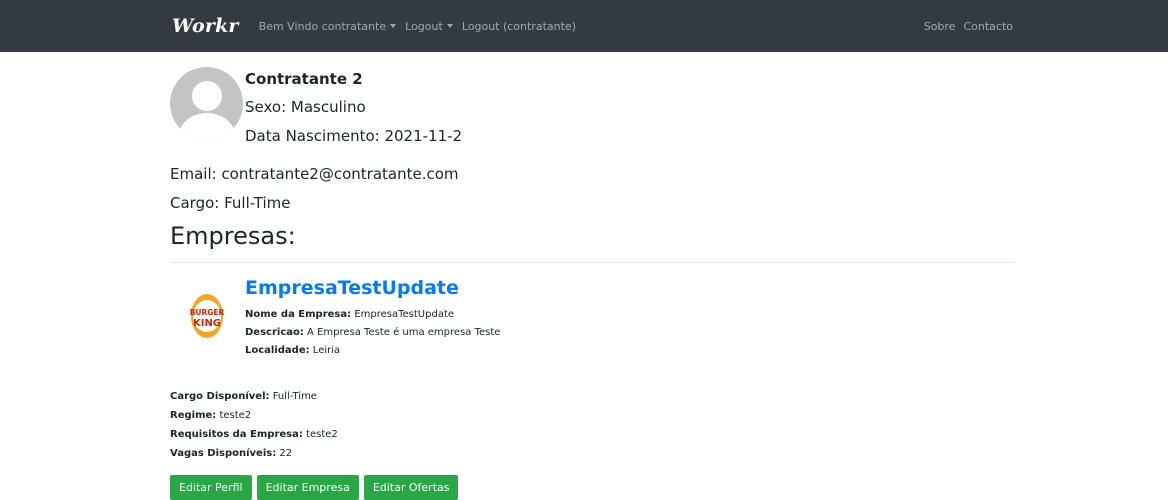  What do you see at coordinates (207, 96) in the screenshot?
I see `avatar-head-shape` at bounding box center [207, 96].